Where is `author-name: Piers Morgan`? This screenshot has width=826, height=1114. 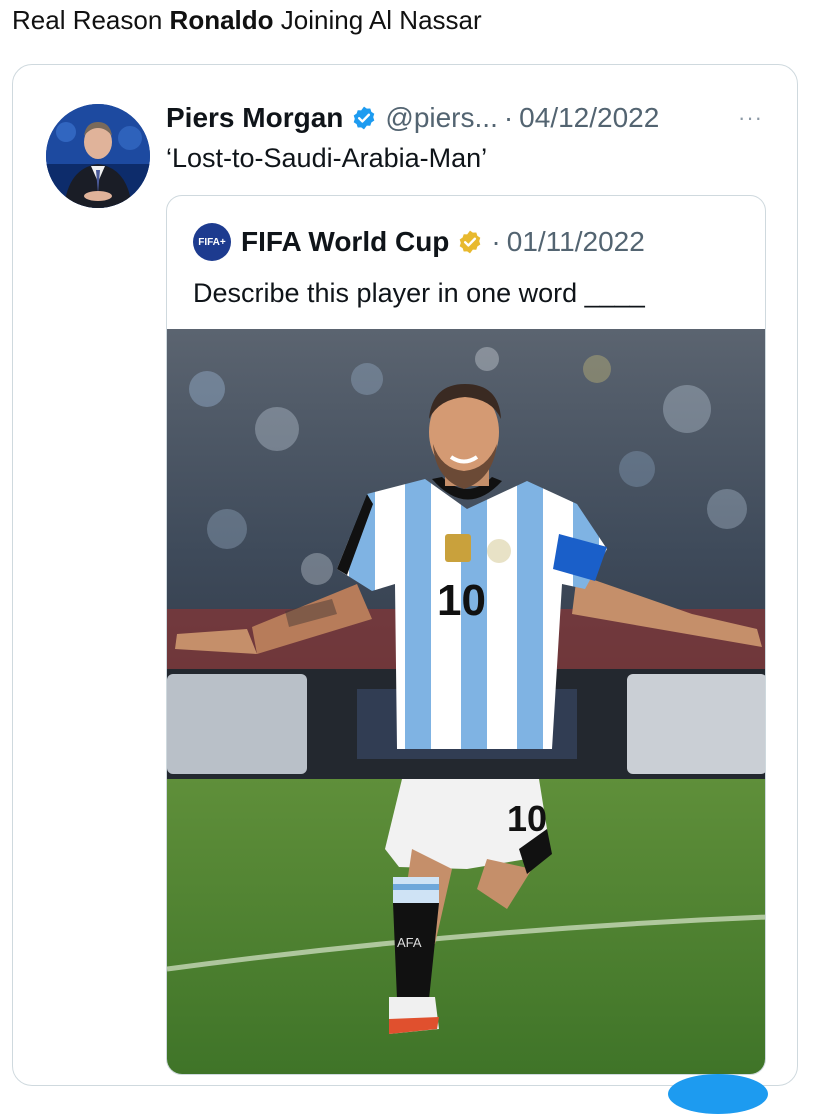 author-name: Piers Morgan is located at coordinates (254, 118).